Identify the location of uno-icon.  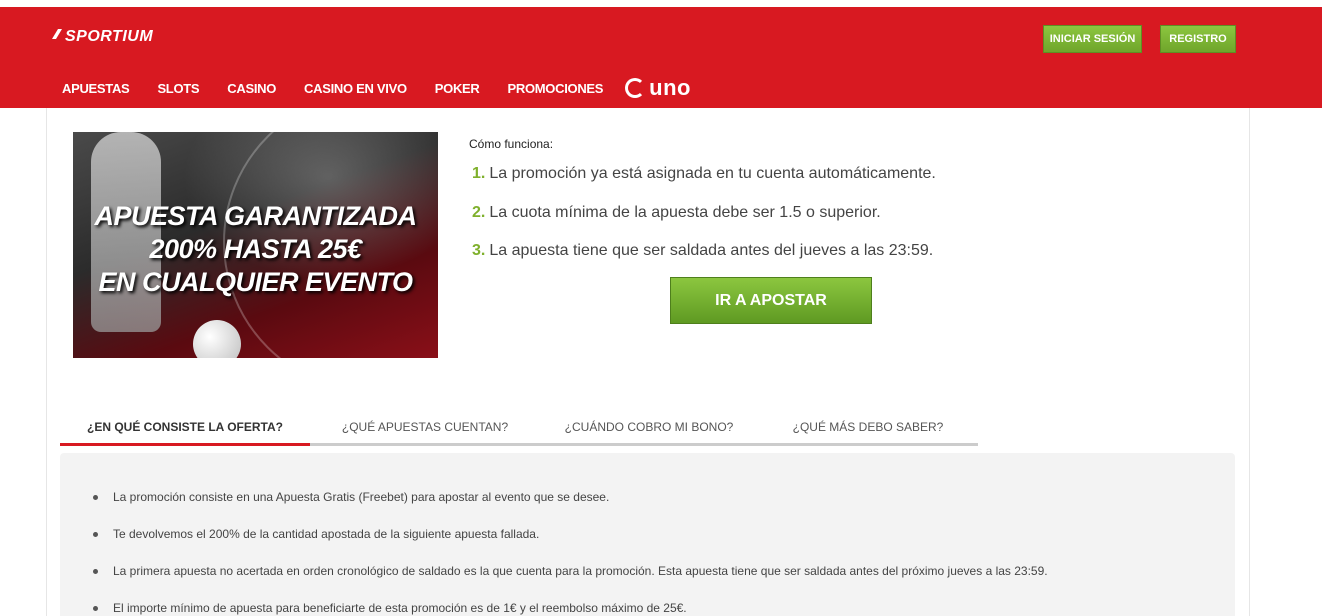
(635, 88).